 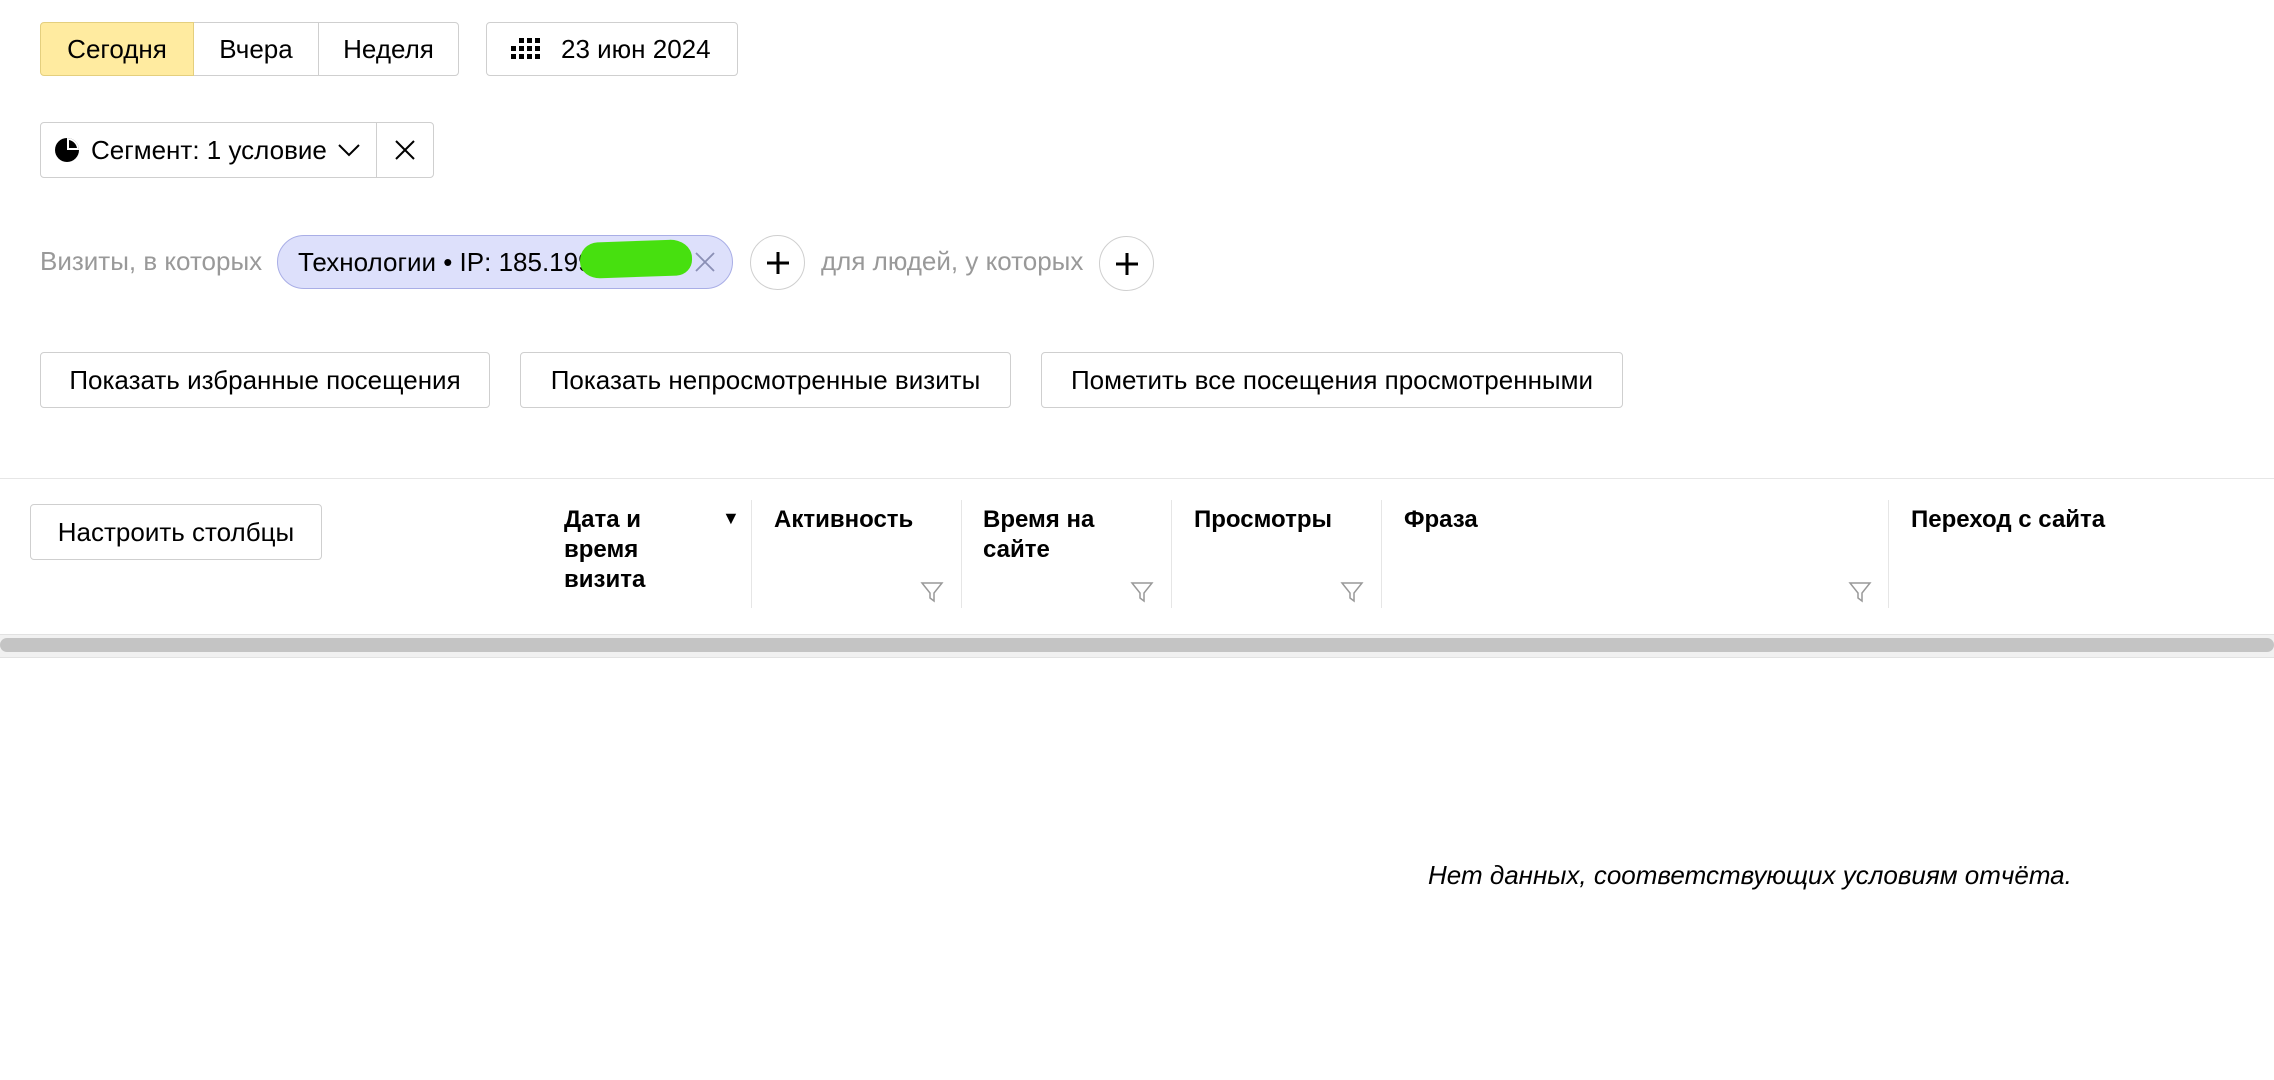 I want to click on segment-dropdown: Сегмент: 1 условие, so click(x=208, y=150).